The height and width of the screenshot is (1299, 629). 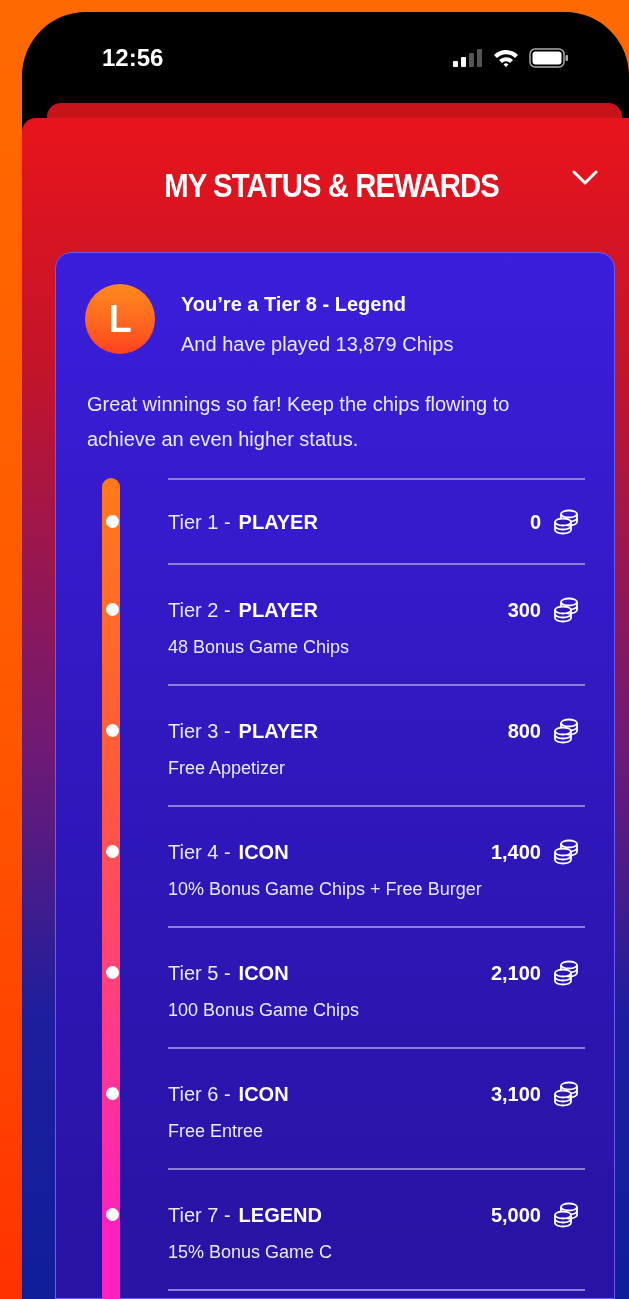 What do you see at coordinates (515, 973) in the screenshot?
I see `chips-required: 2,100` at bounding box center [515, 973].